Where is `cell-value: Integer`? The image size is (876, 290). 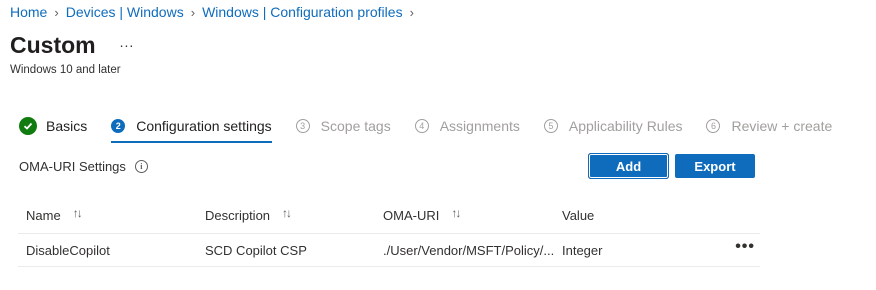
cell-value: Integer is located at coordinates (582, 250).